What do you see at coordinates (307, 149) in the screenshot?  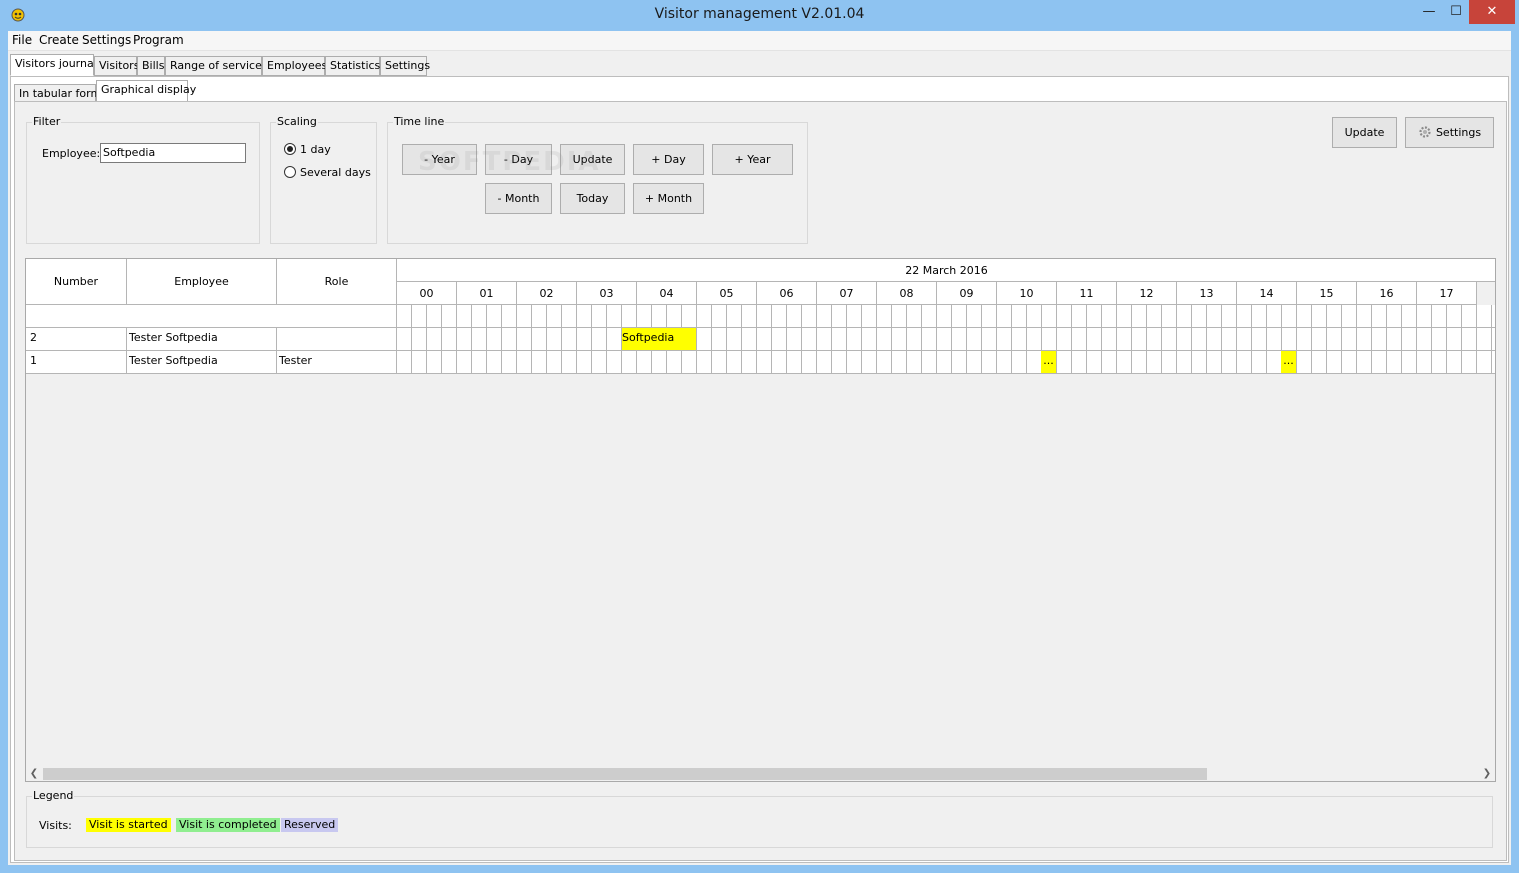 I see `scaling-1-day-radio: 1 day` at bounding box center [307, 149].